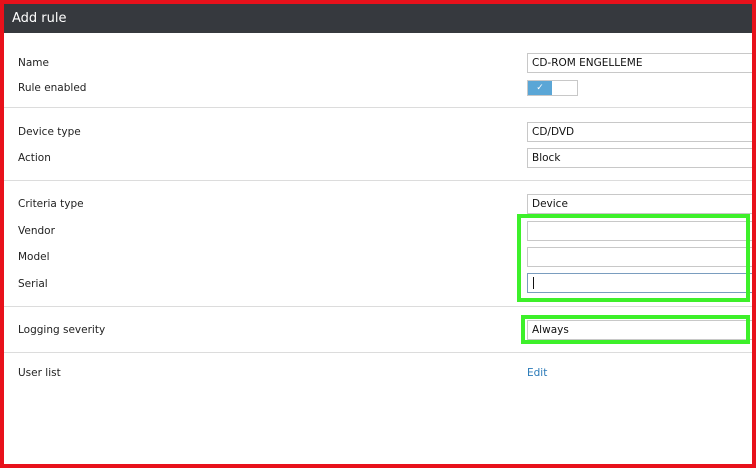 The width and height of the screenshot is (756, 468). What do you see at coordinates (537, 373) in the screenshot?
I see `user-list-edit-link: Edit` at bounding box center [537, 373].